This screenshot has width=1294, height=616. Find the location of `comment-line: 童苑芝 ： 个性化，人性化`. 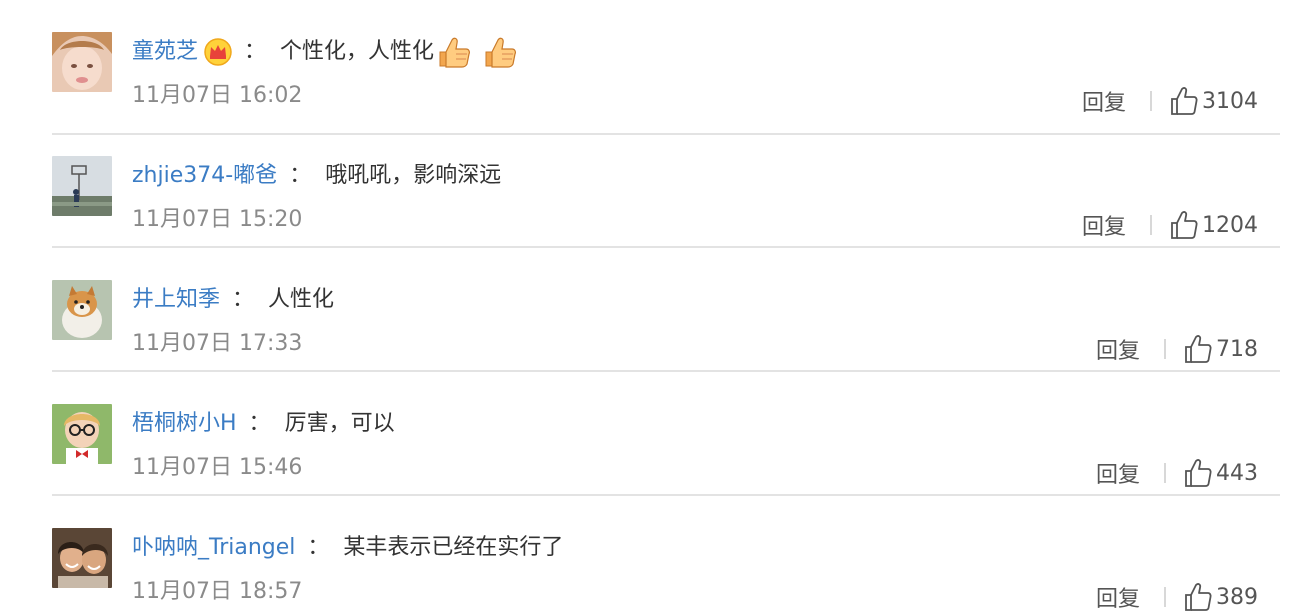

comment-line: 童苑芝 ： 个性化，人性化 is located at coordinates (325, 52).